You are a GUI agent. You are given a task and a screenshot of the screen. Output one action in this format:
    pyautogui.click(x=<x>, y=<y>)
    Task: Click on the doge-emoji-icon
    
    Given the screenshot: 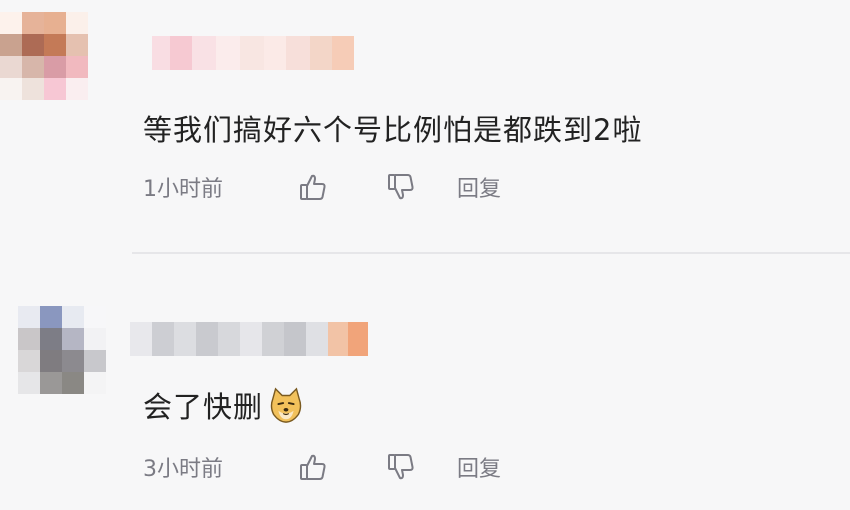 What is the action you would take?
    pyautogui.click(x=286, y=405)
    